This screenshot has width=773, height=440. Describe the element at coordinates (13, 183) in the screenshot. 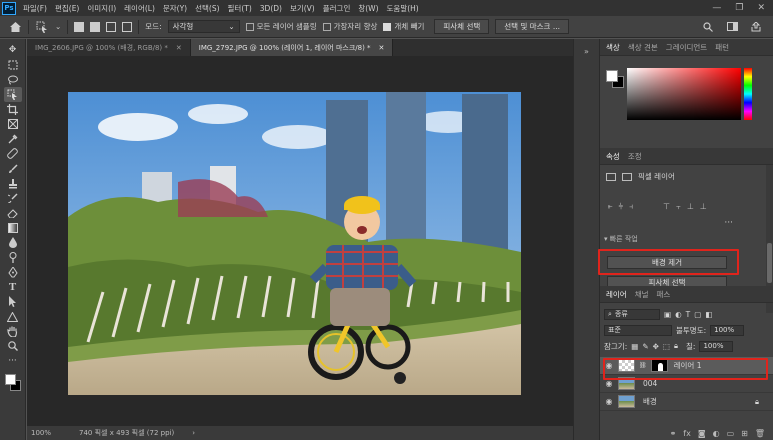

I see `clone-stamp-tool-icon` at that location.